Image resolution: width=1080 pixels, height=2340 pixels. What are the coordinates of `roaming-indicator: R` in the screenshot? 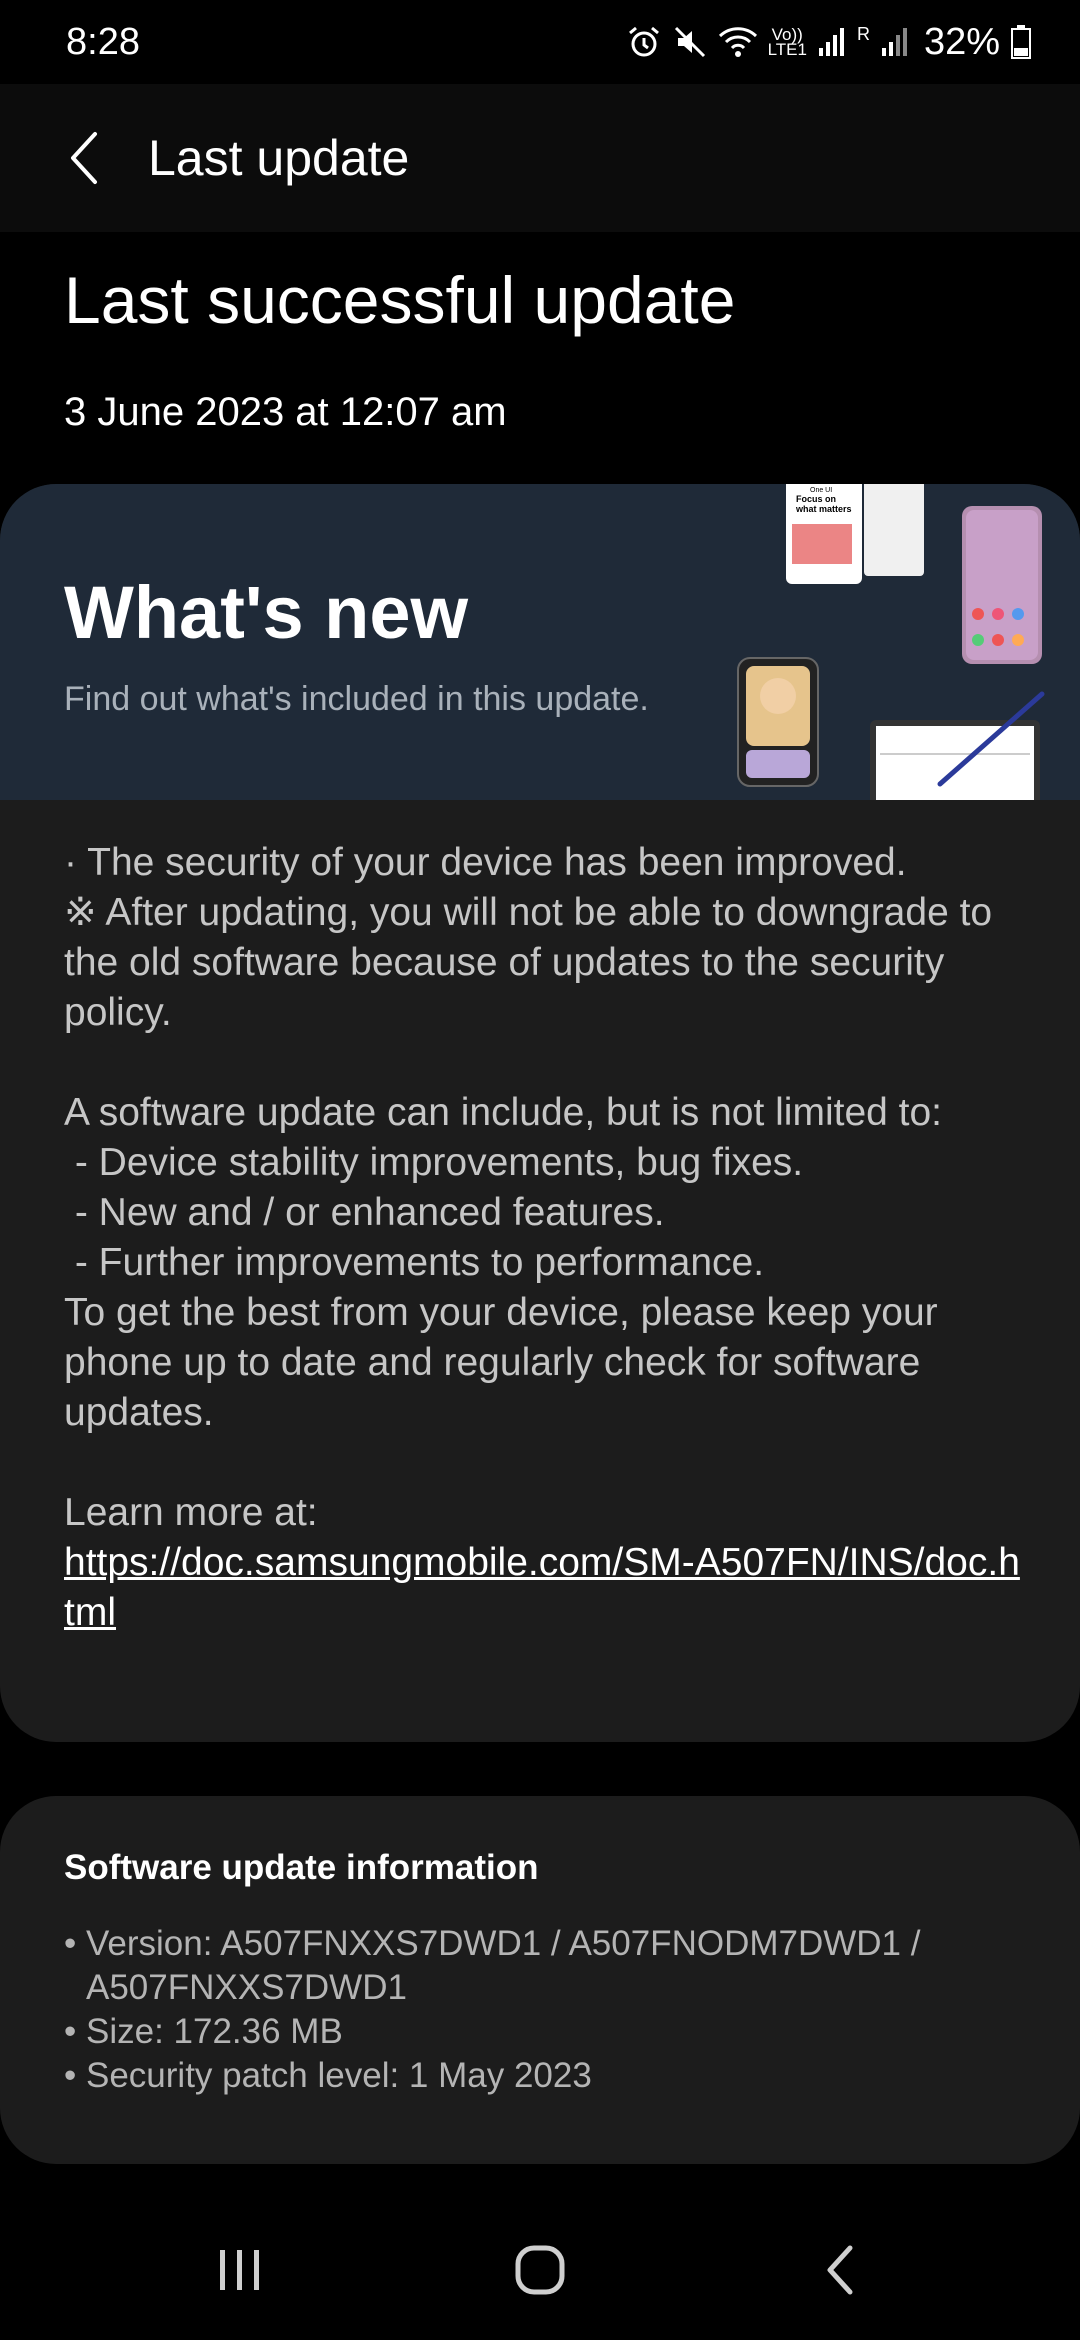 It's located at (863, 33).